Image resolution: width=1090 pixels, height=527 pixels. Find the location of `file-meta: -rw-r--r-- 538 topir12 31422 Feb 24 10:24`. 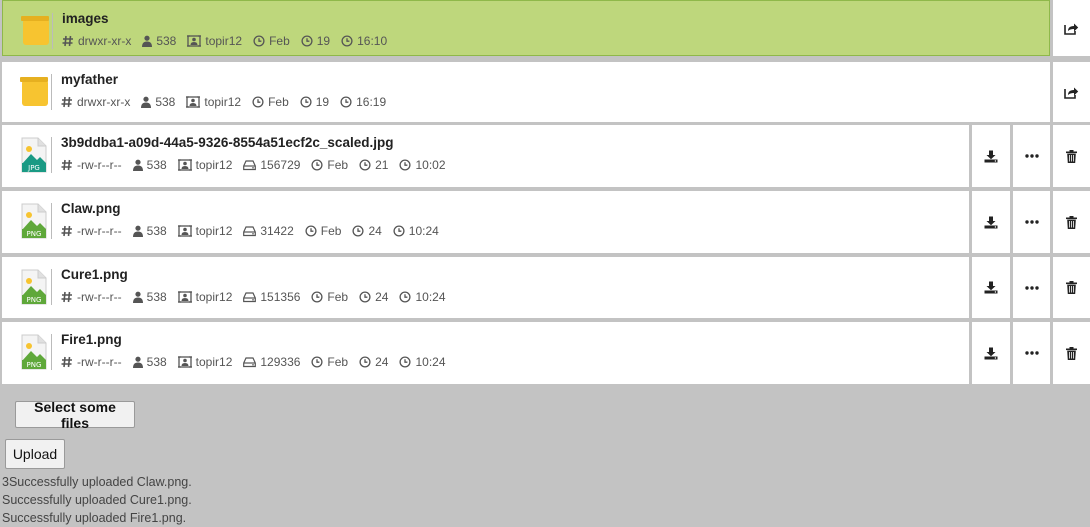

file-meta: -rw-r--r-- 538 topir12 31422 Feb 24 10:24 is located at coordinates (250, 231).